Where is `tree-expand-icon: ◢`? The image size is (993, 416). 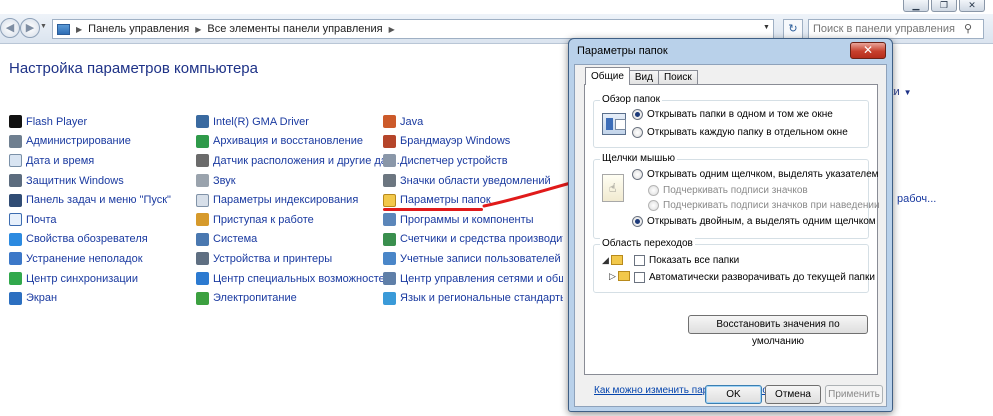 tree-expand-icon: ◢ is located at coordinates (605, 260).